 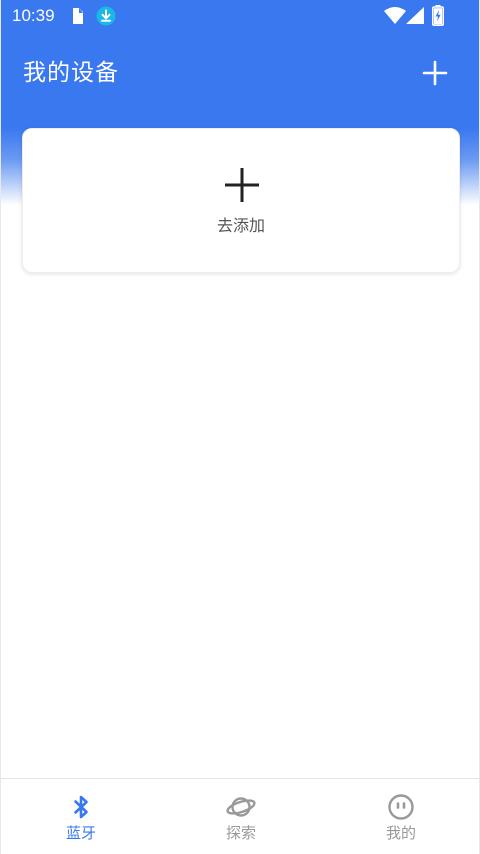 What do you see at coordinates (395, 15) in the screenshot?
I see `wifi-icon` at bounding box center [395, 15].